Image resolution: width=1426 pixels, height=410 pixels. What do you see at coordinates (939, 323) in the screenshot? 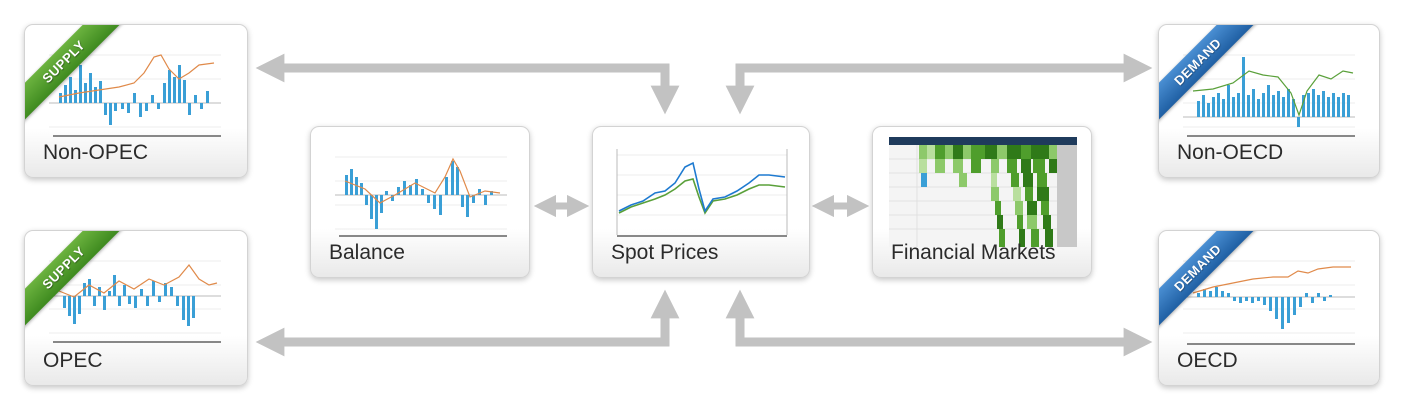
I see `arrow-oecd-to-spot` at bounding box center [939, 323].